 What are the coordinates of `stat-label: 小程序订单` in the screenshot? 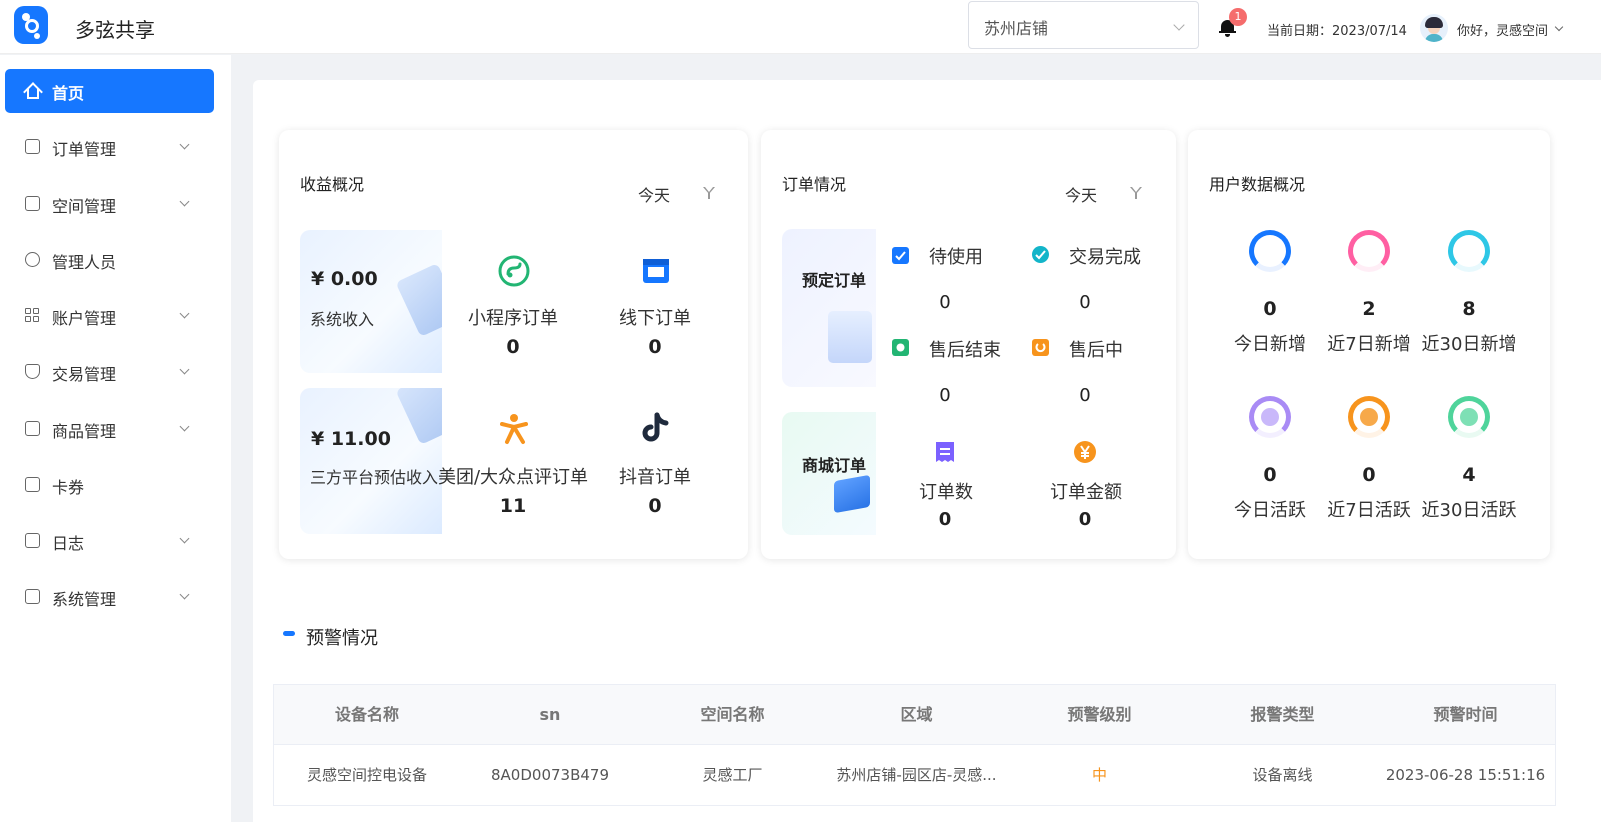 It's located at (513, 318).